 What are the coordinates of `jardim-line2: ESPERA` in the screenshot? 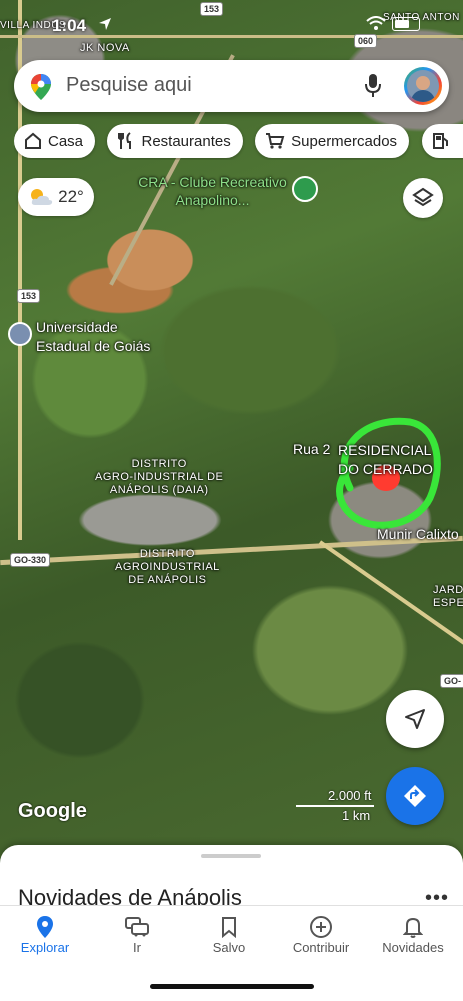 It's located at (448, 603).